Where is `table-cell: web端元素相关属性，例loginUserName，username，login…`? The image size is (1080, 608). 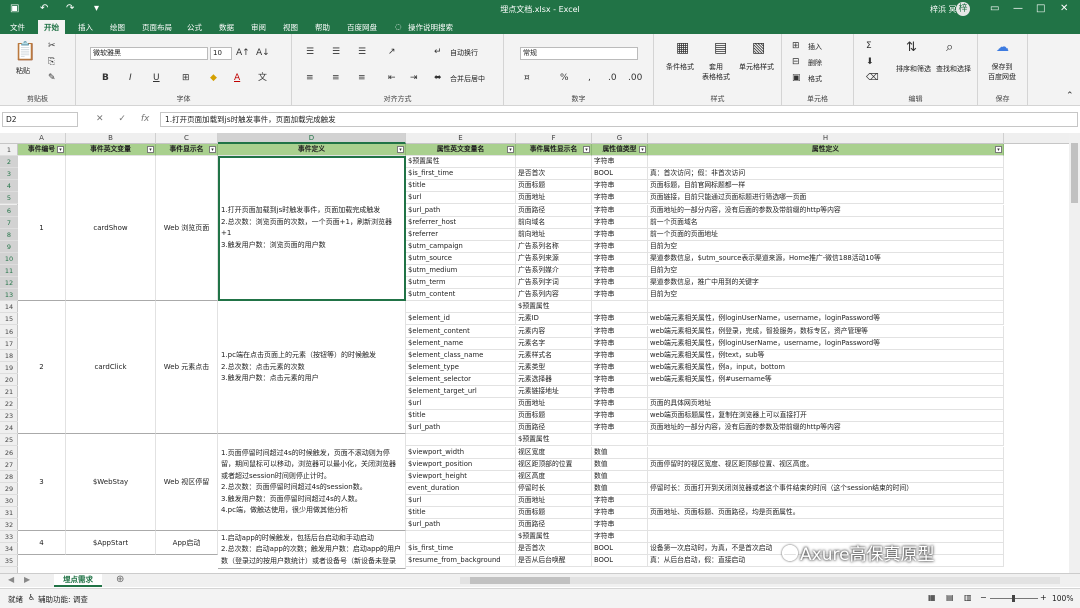
table-cell: web端元素相关属性，例loginUserName，username，login… is located at coordinates (826, 343).